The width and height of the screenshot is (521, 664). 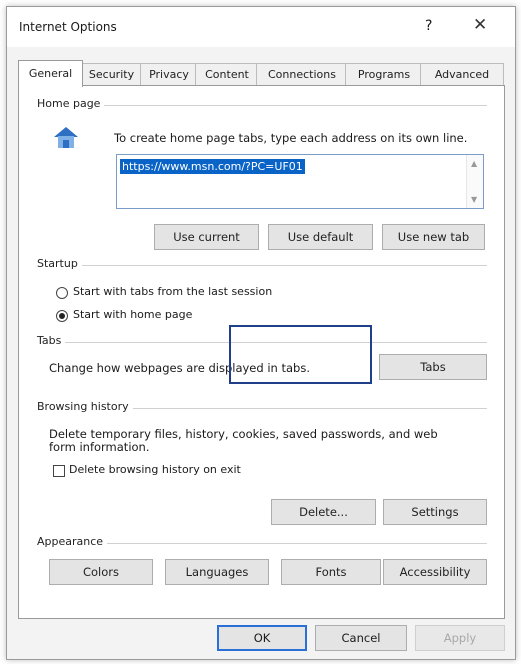 I want to click on apply-button: Apply, so click(x=460, y=638).